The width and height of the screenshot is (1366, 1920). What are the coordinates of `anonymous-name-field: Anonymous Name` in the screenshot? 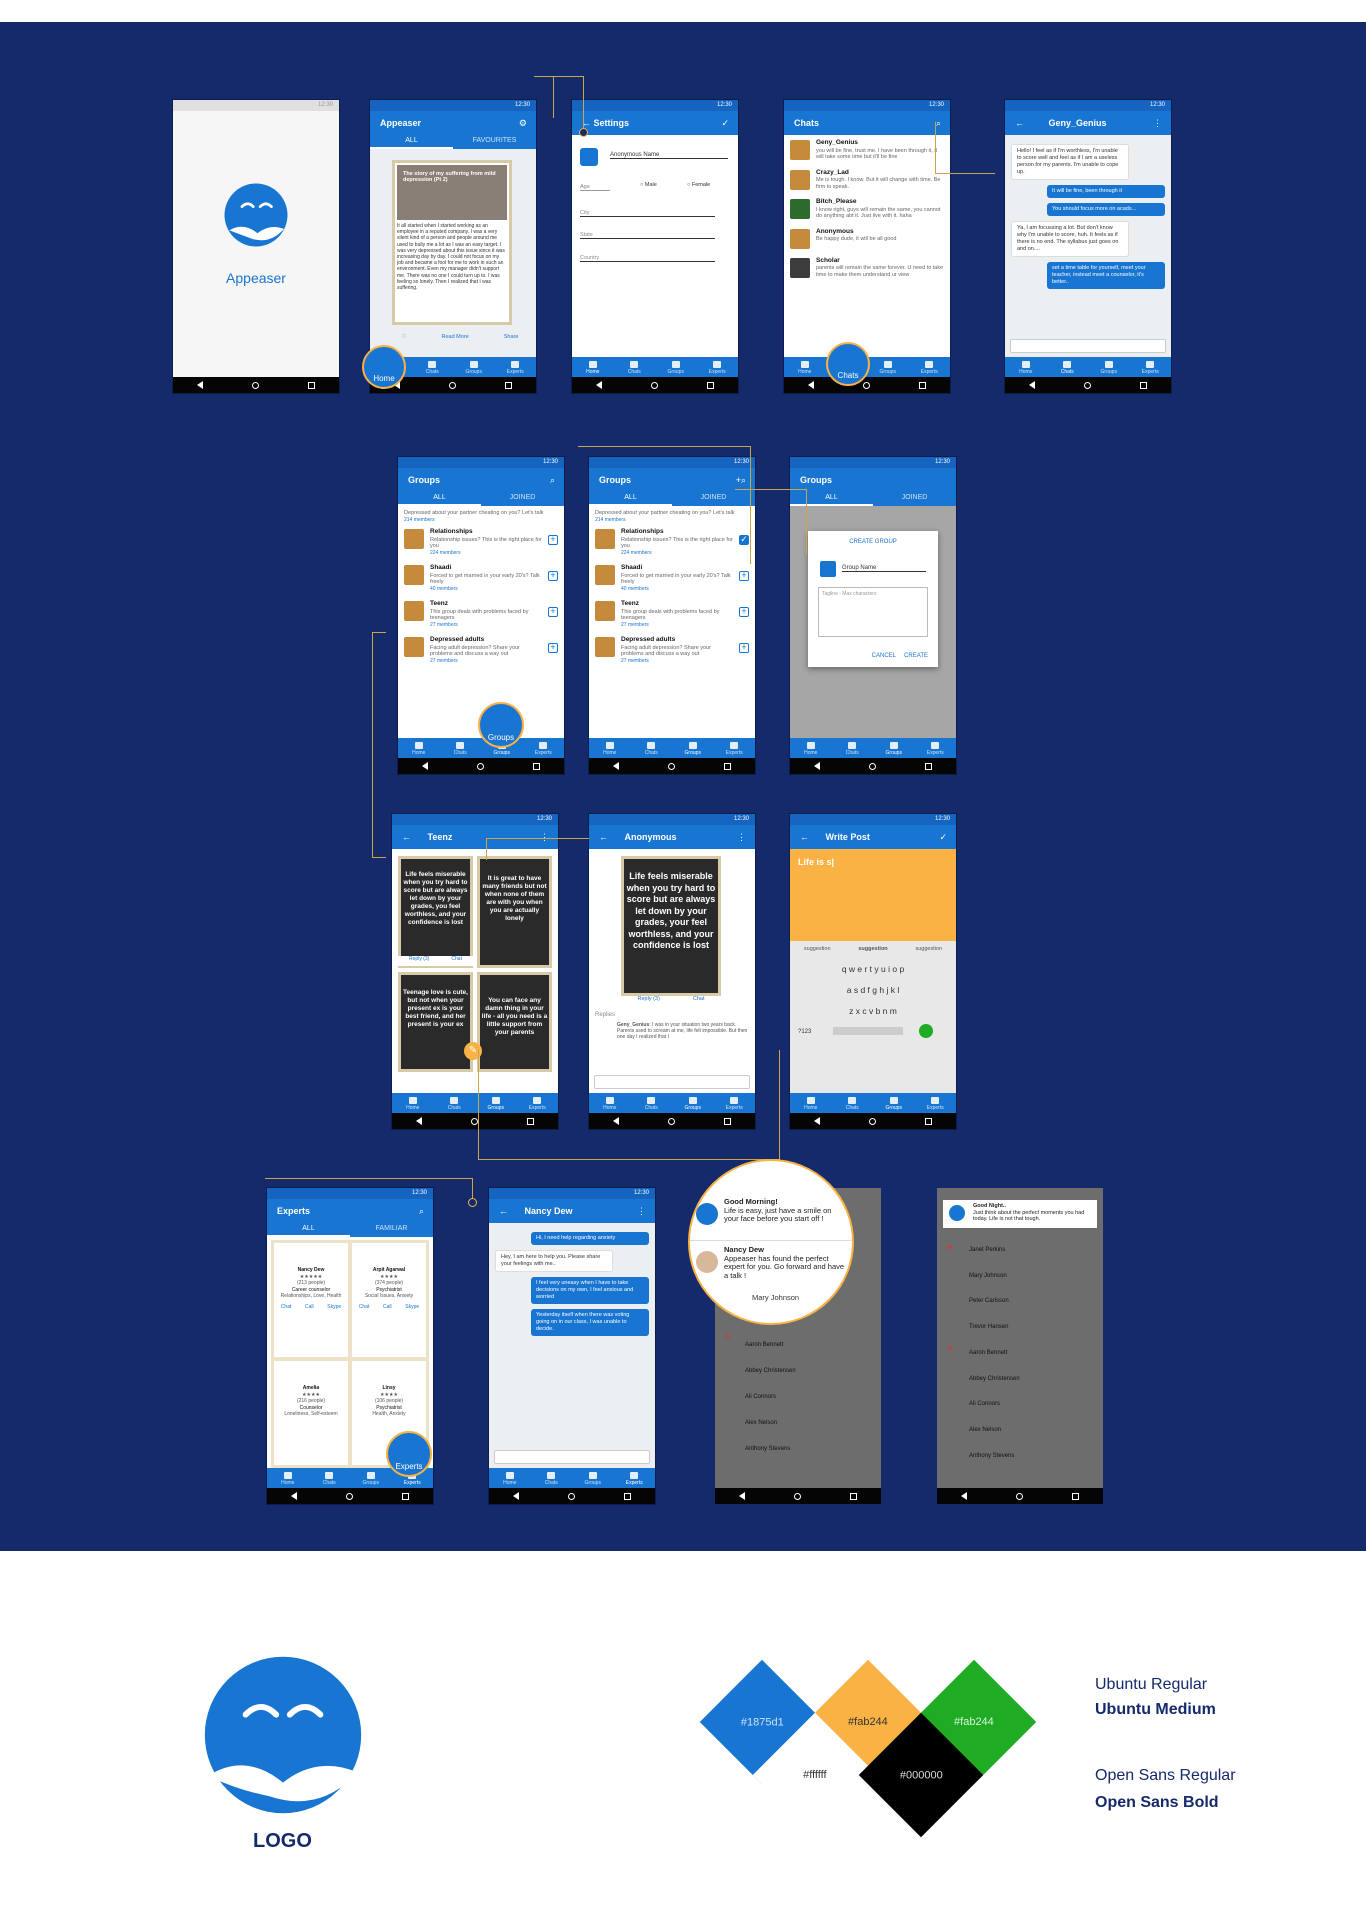 It's located at (669, 155).